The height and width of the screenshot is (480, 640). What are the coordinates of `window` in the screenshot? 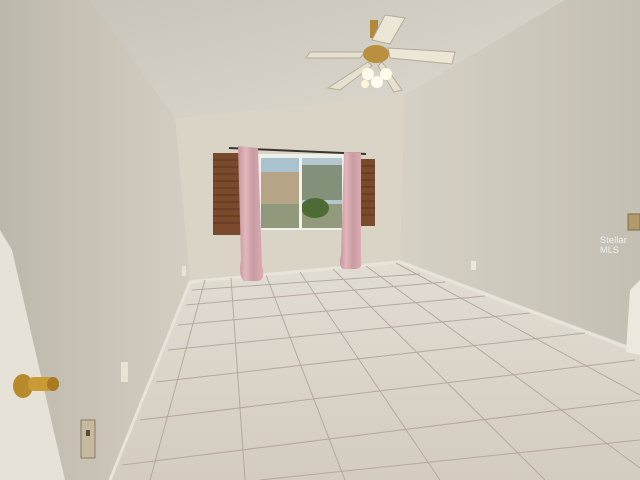 It's located at (301, 192).